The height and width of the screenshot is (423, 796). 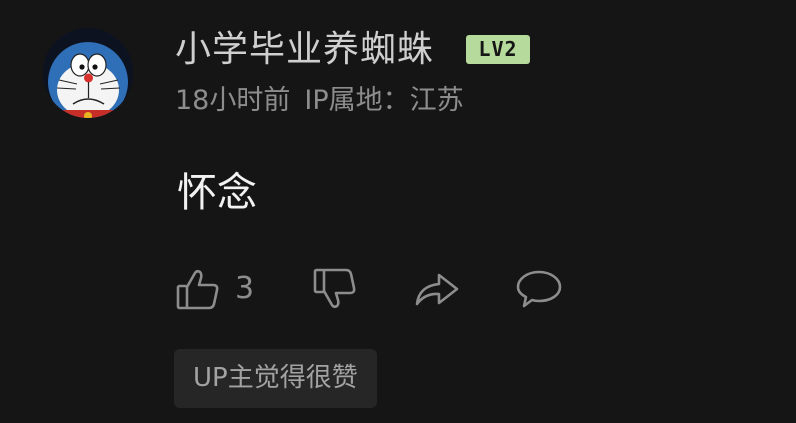 I want to click on comment-actions: 3, so click(x=385, y=289).